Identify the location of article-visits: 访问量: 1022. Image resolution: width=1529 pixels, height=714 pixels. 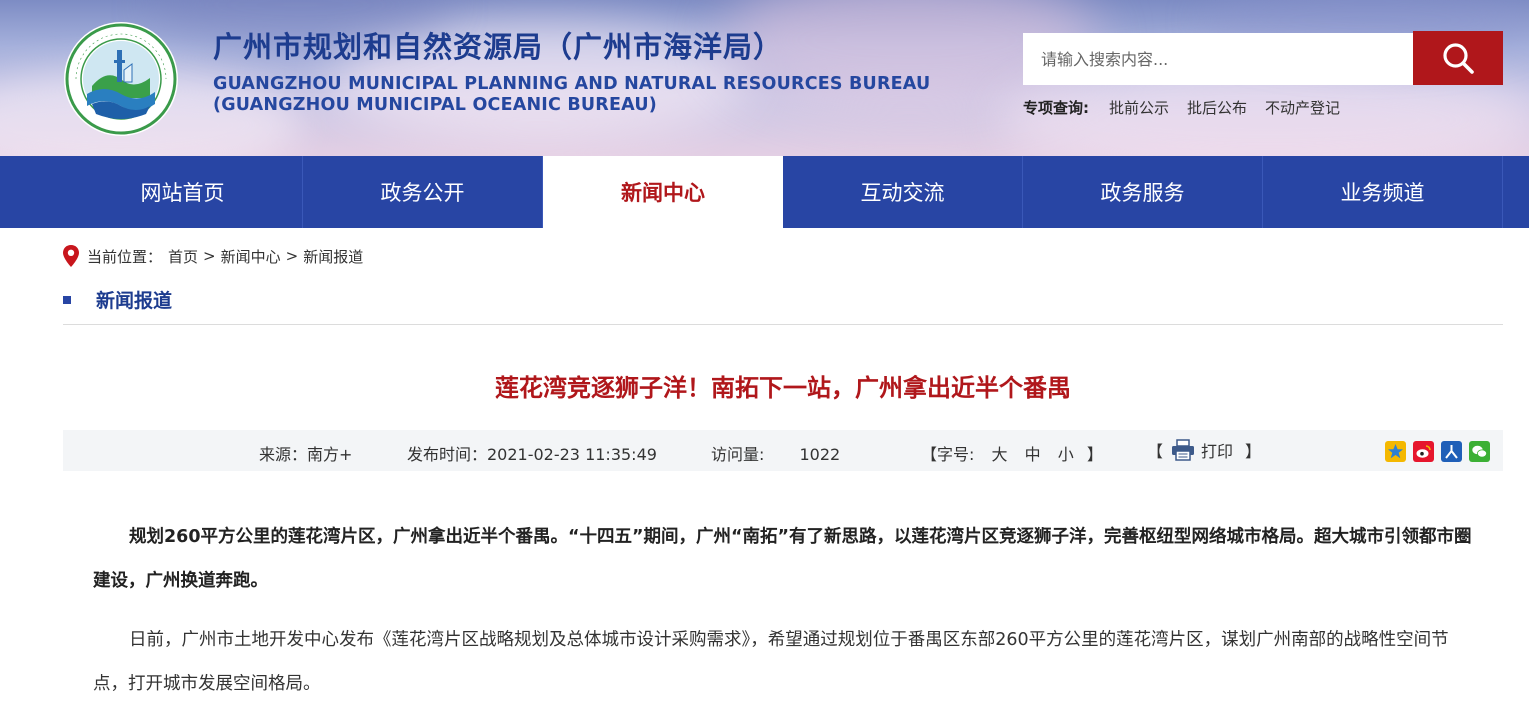
(775, 453).